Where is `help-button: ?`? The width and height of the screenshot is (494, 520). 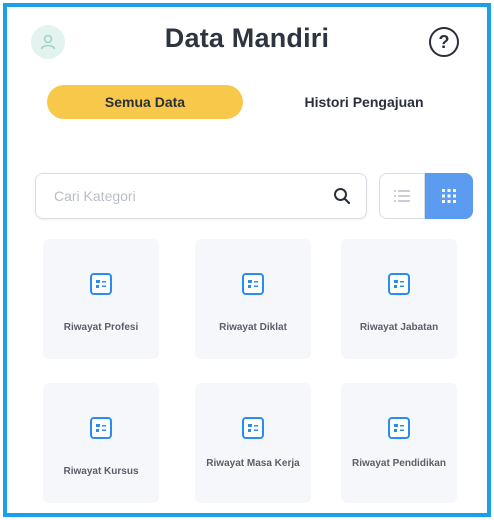 help-button: ? is located at coordinates (444, 42).